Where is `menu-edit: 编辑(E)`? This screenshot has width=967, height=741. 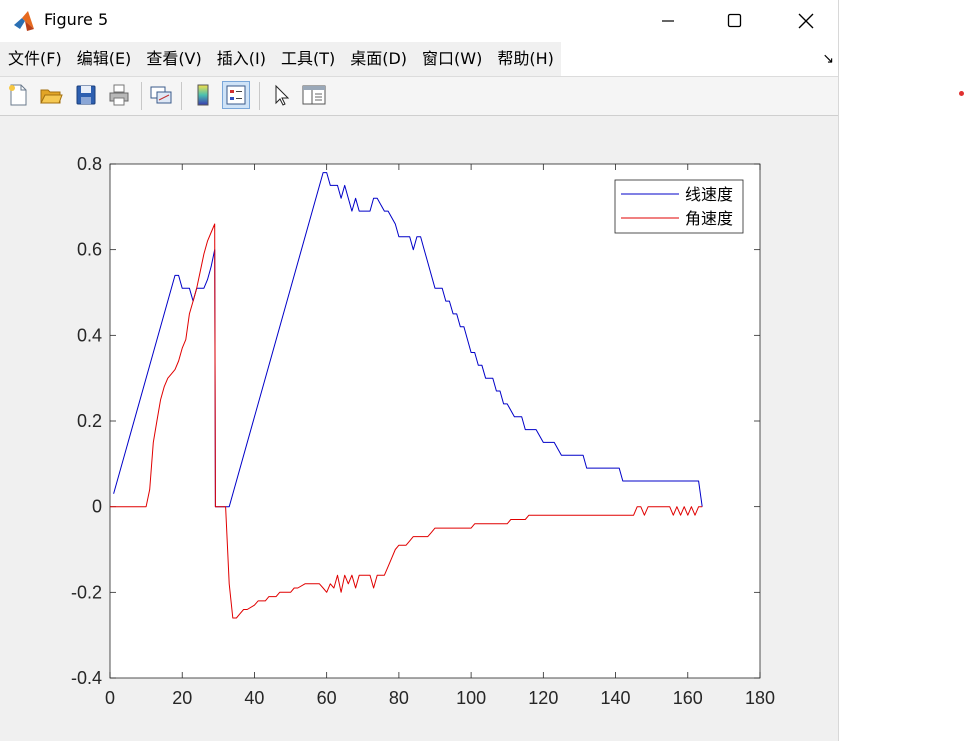 menu-edit: 编辑(E) is located at coordinates (104, 59).